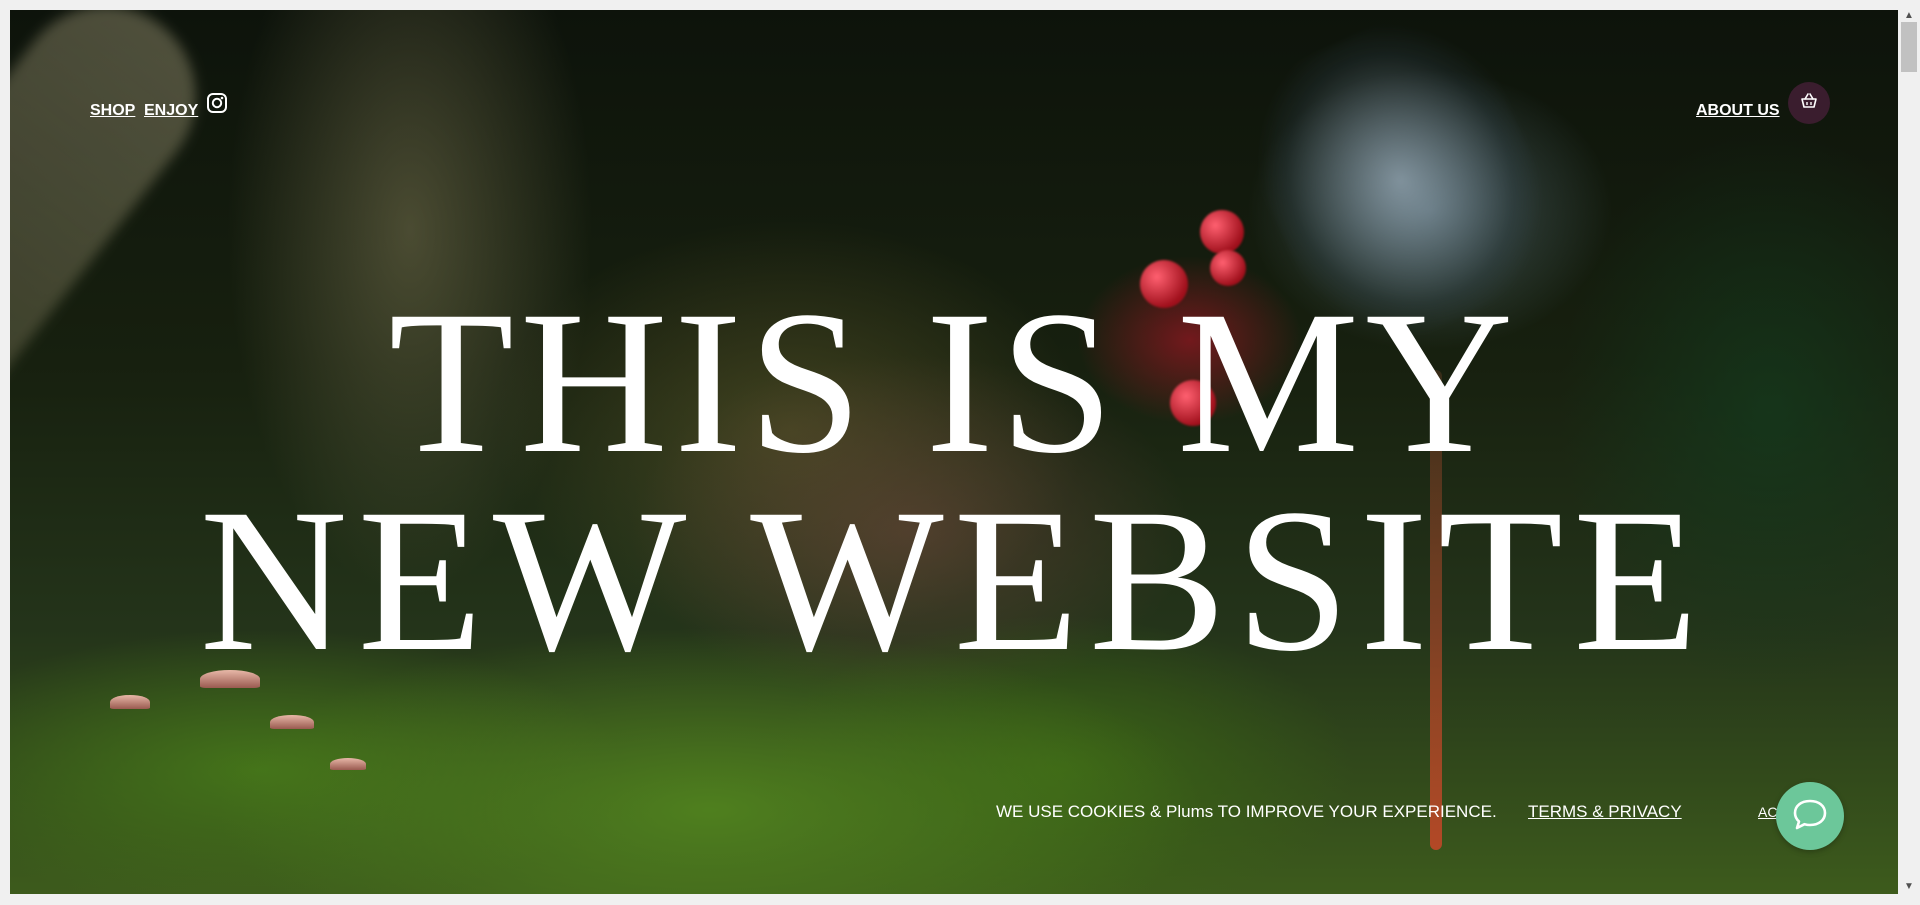 The image size is (1920, 905). I want to click on nav-about-link: ABOUT US, so click(1738, 111).